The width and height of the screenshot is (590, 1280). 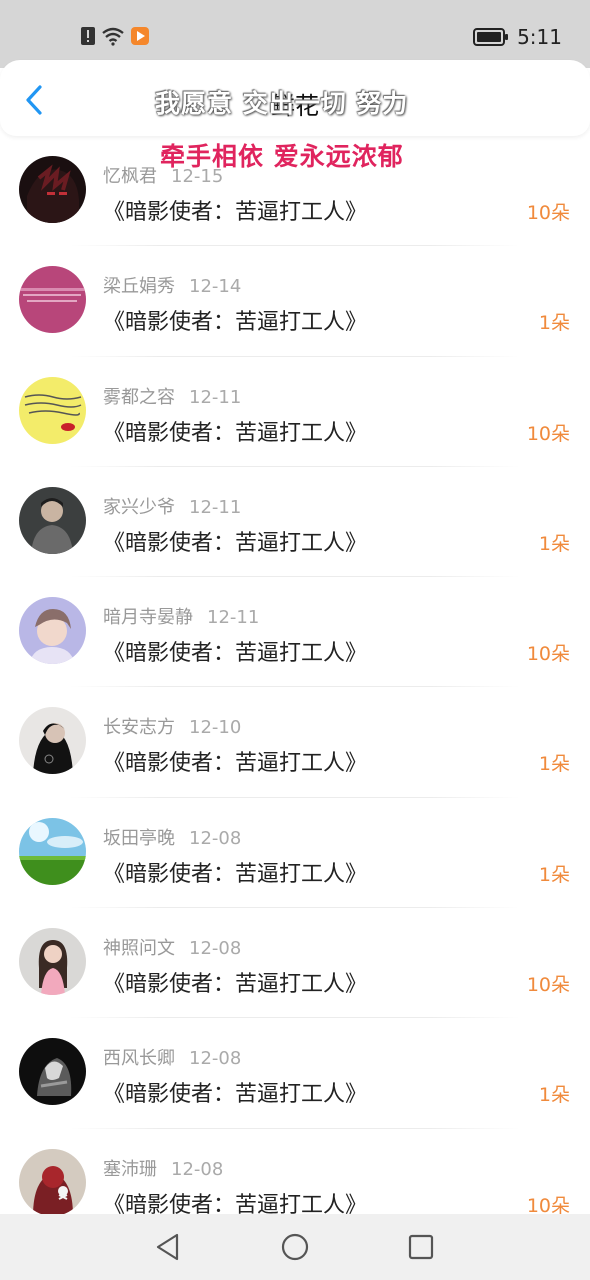 I want to click on sender-line: 神照问文 12-08, so click(x=172, y=947).